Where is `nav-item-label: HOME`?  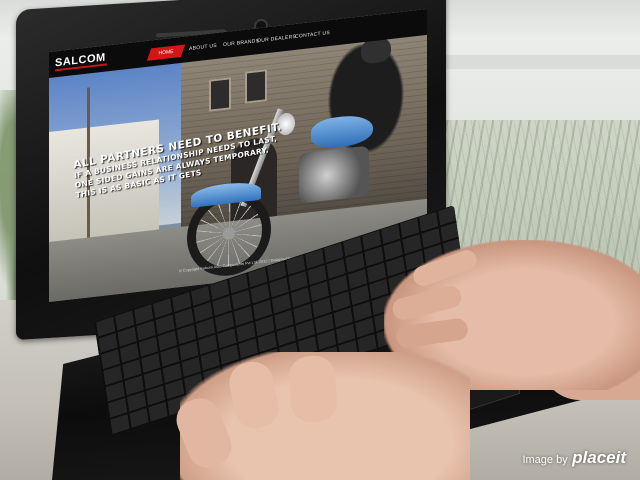
nav-item-label: HOME is located at coordinates (166, 52).